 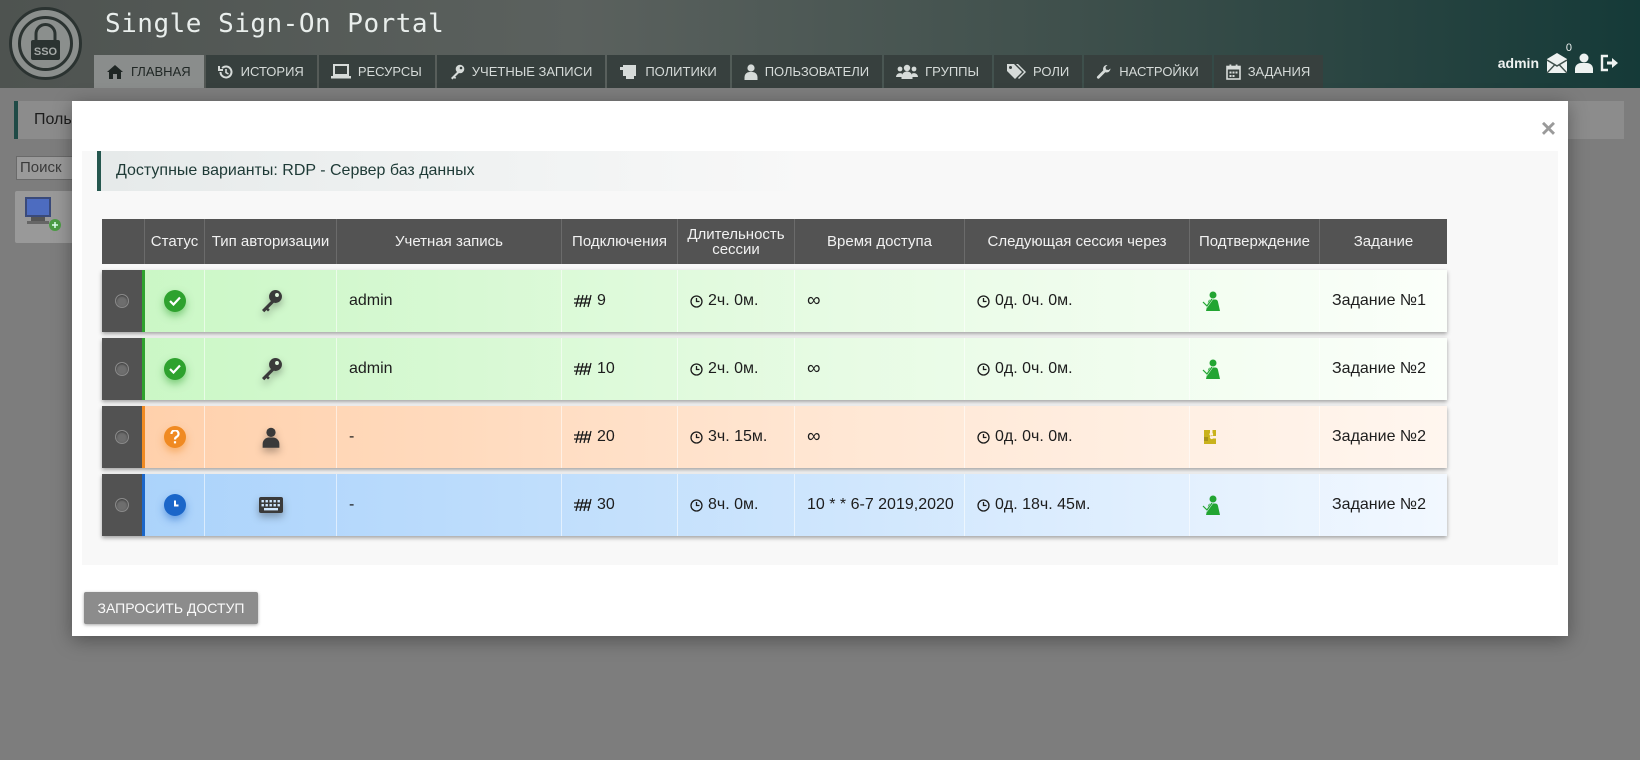 What do you see at coordinates (628, 71) in the screenshot?
I see `scroll-icon` at bounding box center [628, 71].